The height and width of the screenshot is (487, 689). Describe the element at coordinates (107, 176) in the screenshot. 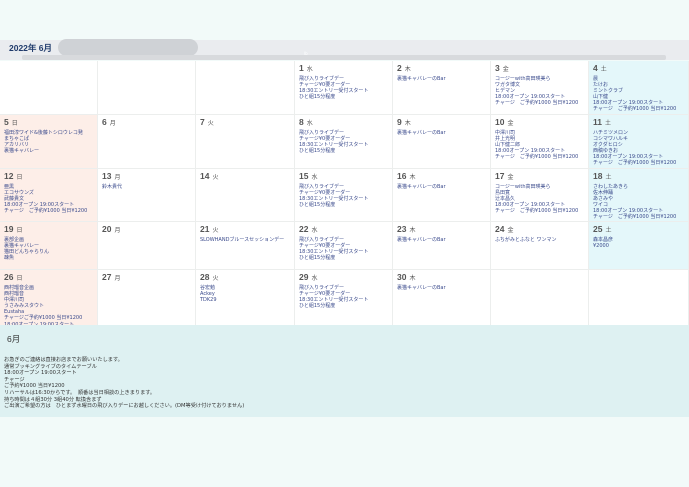

I see `day-number: 13` at that location.